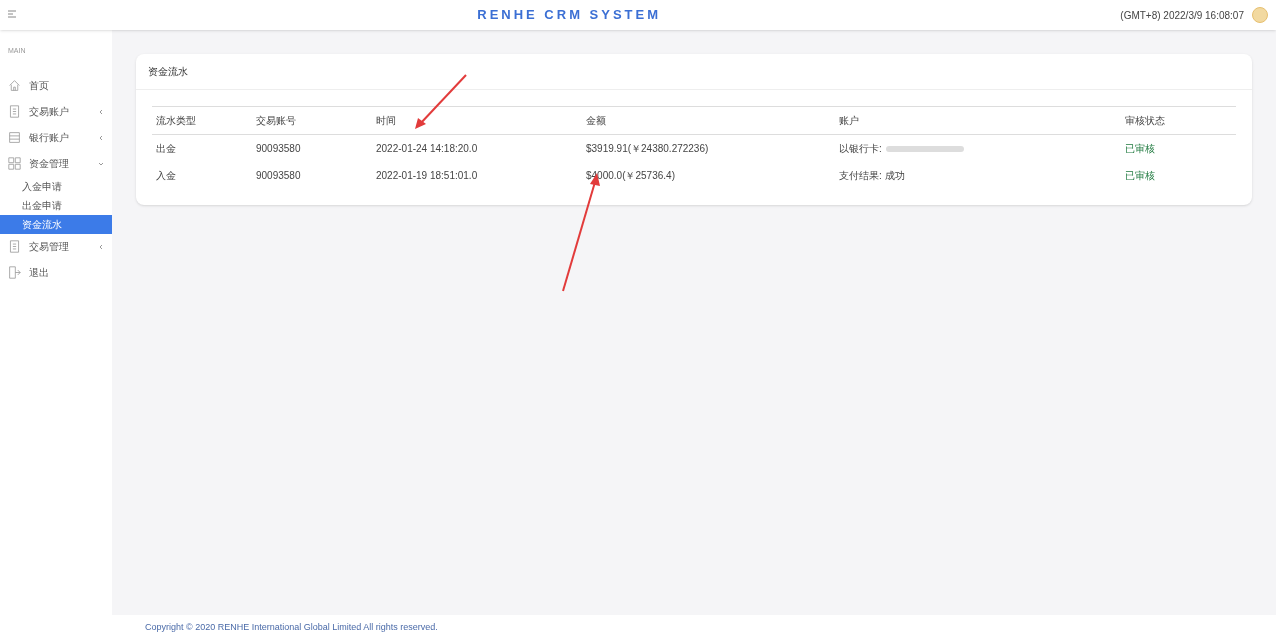 The width and height of the screenshot is (1276, 641). I want to click on sidebar-item: 交易管理, so click(56, 246).